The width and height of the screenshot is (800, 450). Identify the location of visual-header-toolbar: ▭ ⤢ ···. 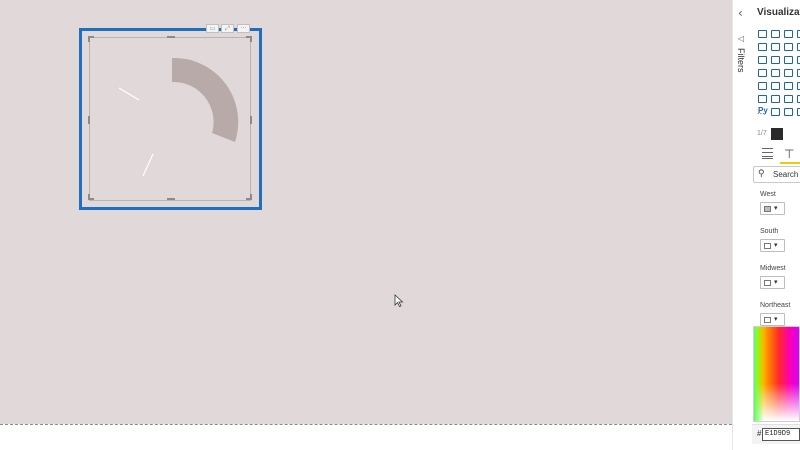
(229, 29).